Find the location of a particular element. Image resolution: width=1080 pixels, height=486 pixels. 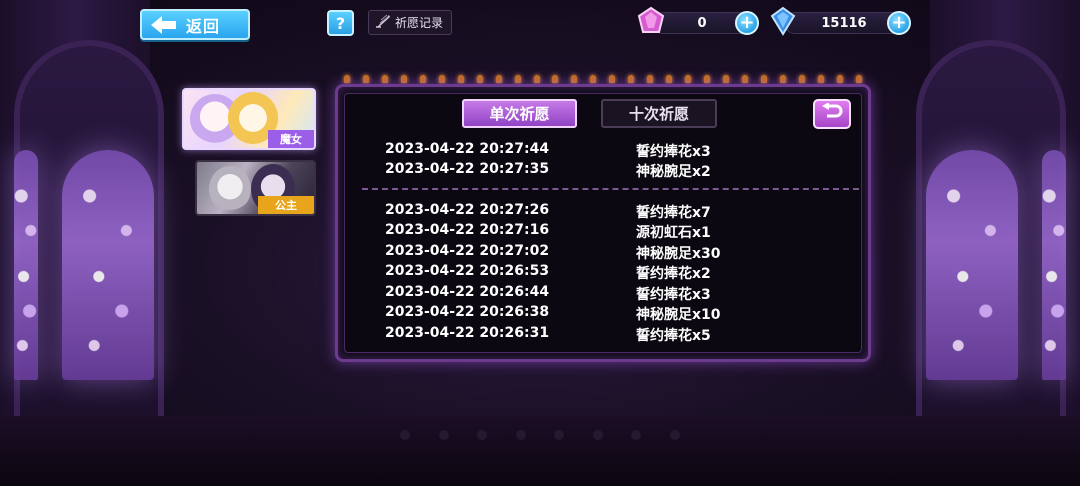

left-small-window is located at coordinates (26, 265).